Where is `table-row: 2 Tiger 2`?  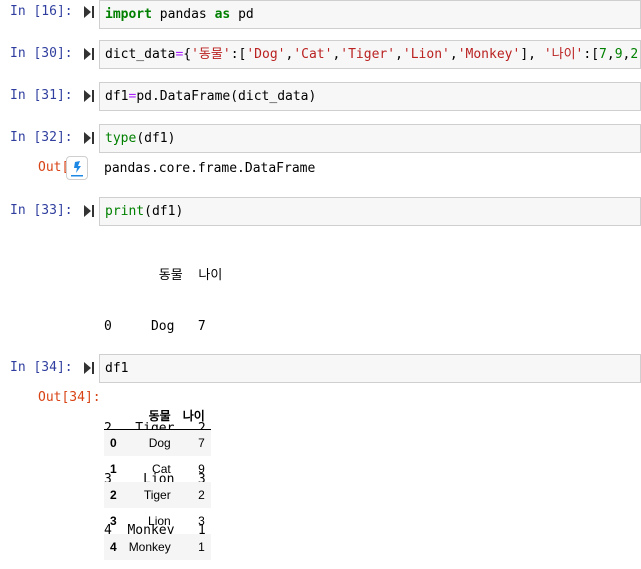
table-row: 2 Tiger 2 is located at coordinates (157, 495).